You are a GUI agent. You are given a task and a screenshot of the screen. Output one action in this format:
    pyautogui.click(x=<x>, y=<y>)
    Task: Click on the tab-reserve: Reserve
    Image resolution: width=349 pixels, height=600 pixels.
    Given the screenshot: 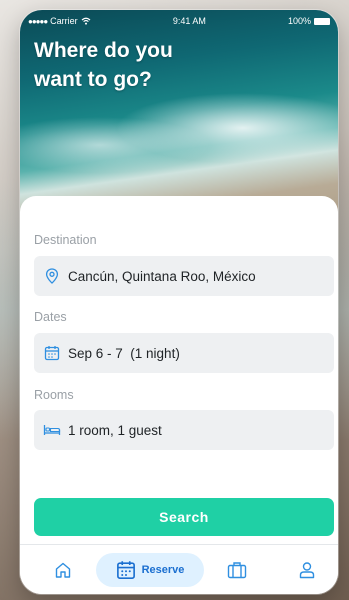 What is the action you would take?
    pyautogui.click(x=150, y=570)
    